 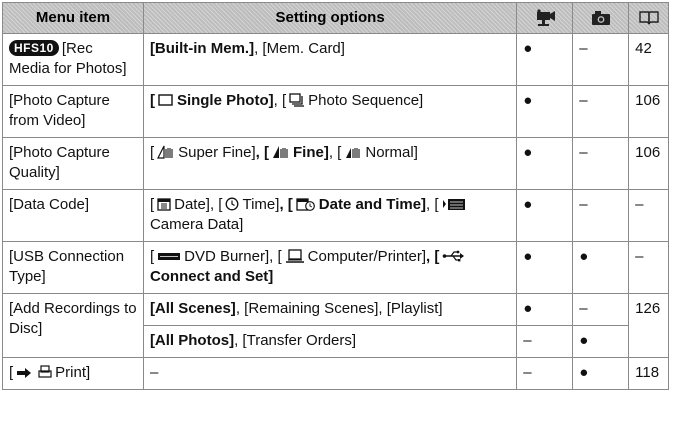 I want to click on normal-quality-icon, so click(x=353, y=153).